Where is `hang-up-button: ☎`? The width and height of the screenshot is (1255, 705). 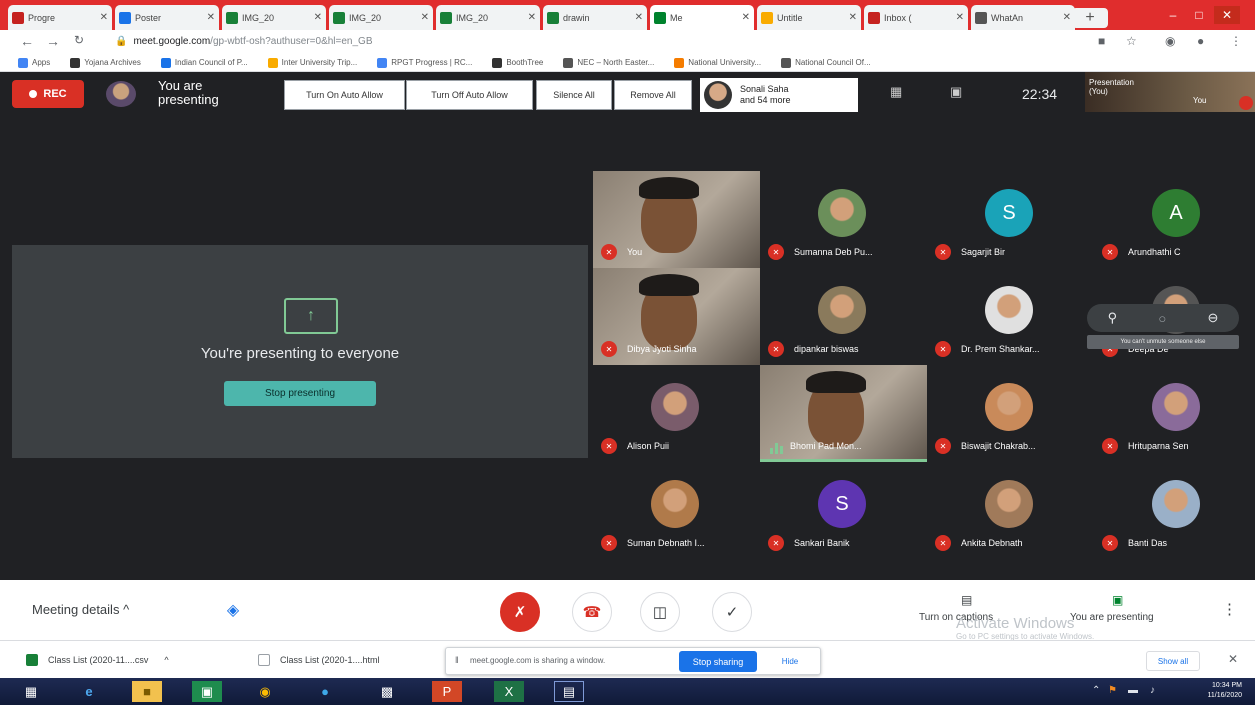
hang-up-button: ☎ is located at coordinates (592, 612).